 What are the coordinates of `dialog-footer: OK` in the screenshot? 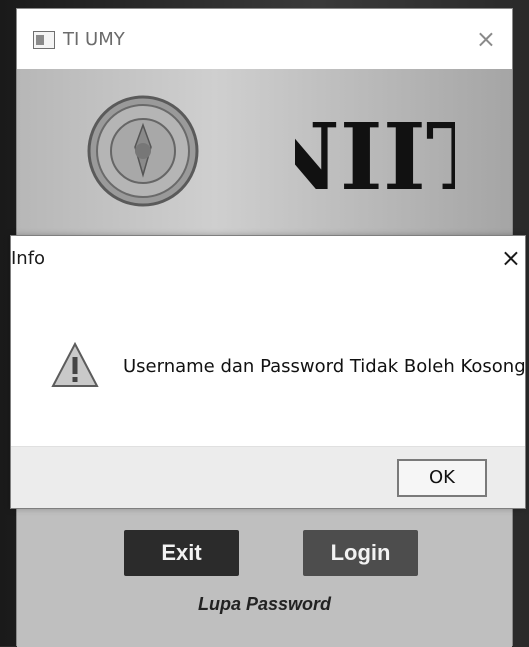 It's located at (268, 477).